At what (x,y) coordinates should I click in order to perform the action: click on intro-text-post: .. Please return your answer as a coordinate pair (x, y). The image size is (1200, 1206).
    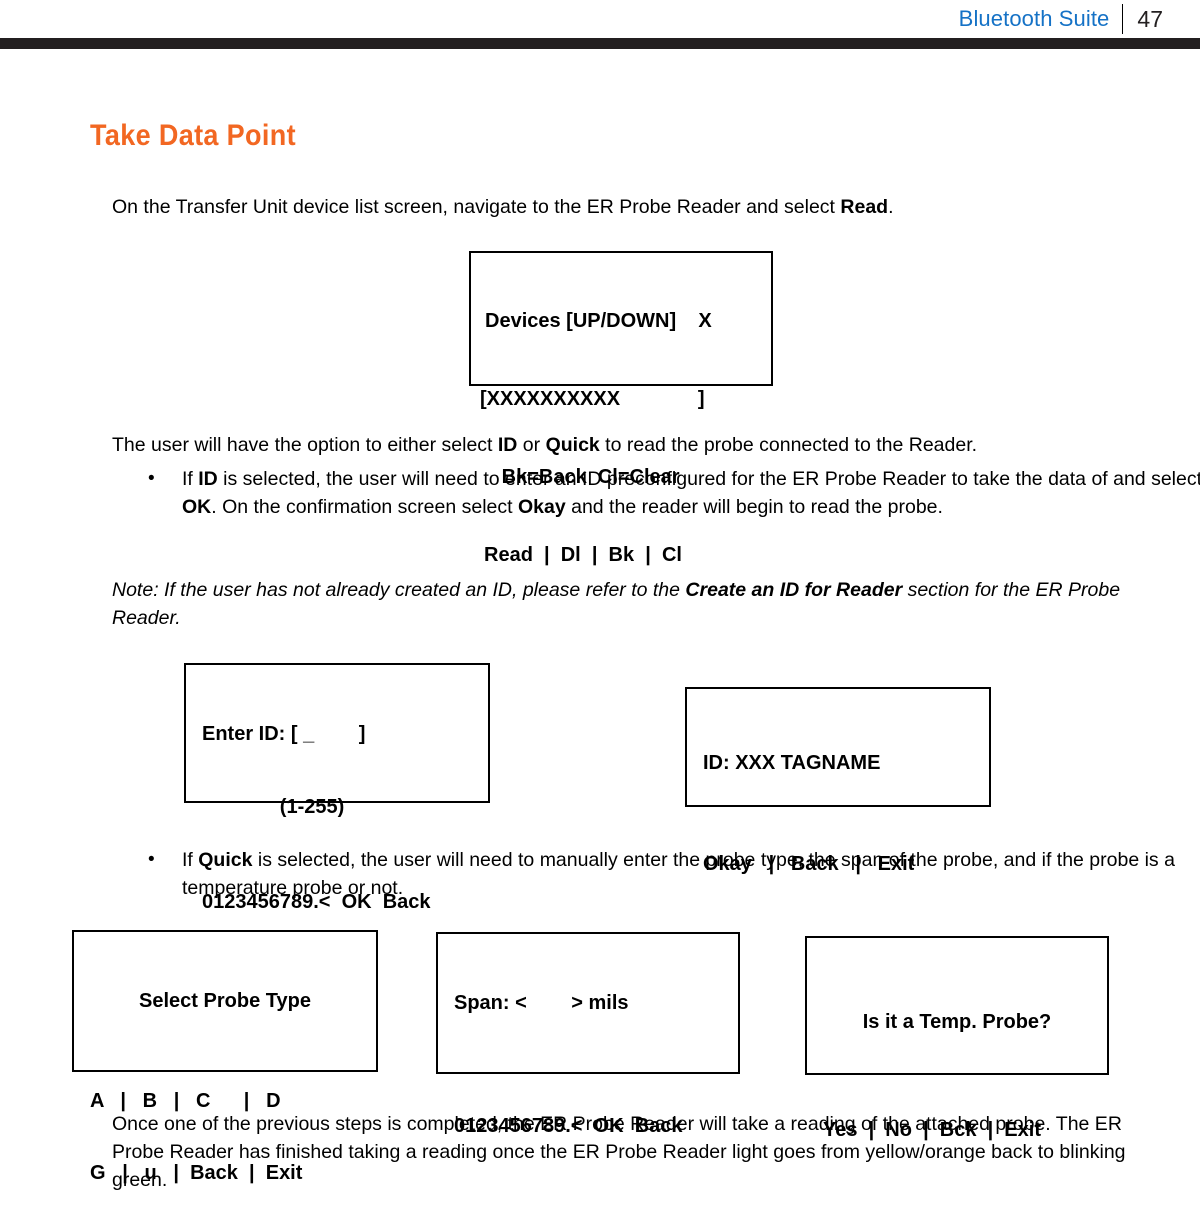
    Looking at the image, I should click on (891, 207).